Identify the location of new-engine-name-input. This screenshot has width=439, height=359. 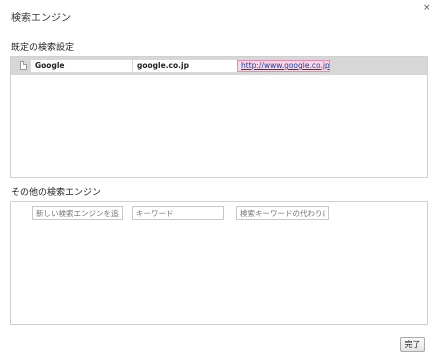
(77, 213).